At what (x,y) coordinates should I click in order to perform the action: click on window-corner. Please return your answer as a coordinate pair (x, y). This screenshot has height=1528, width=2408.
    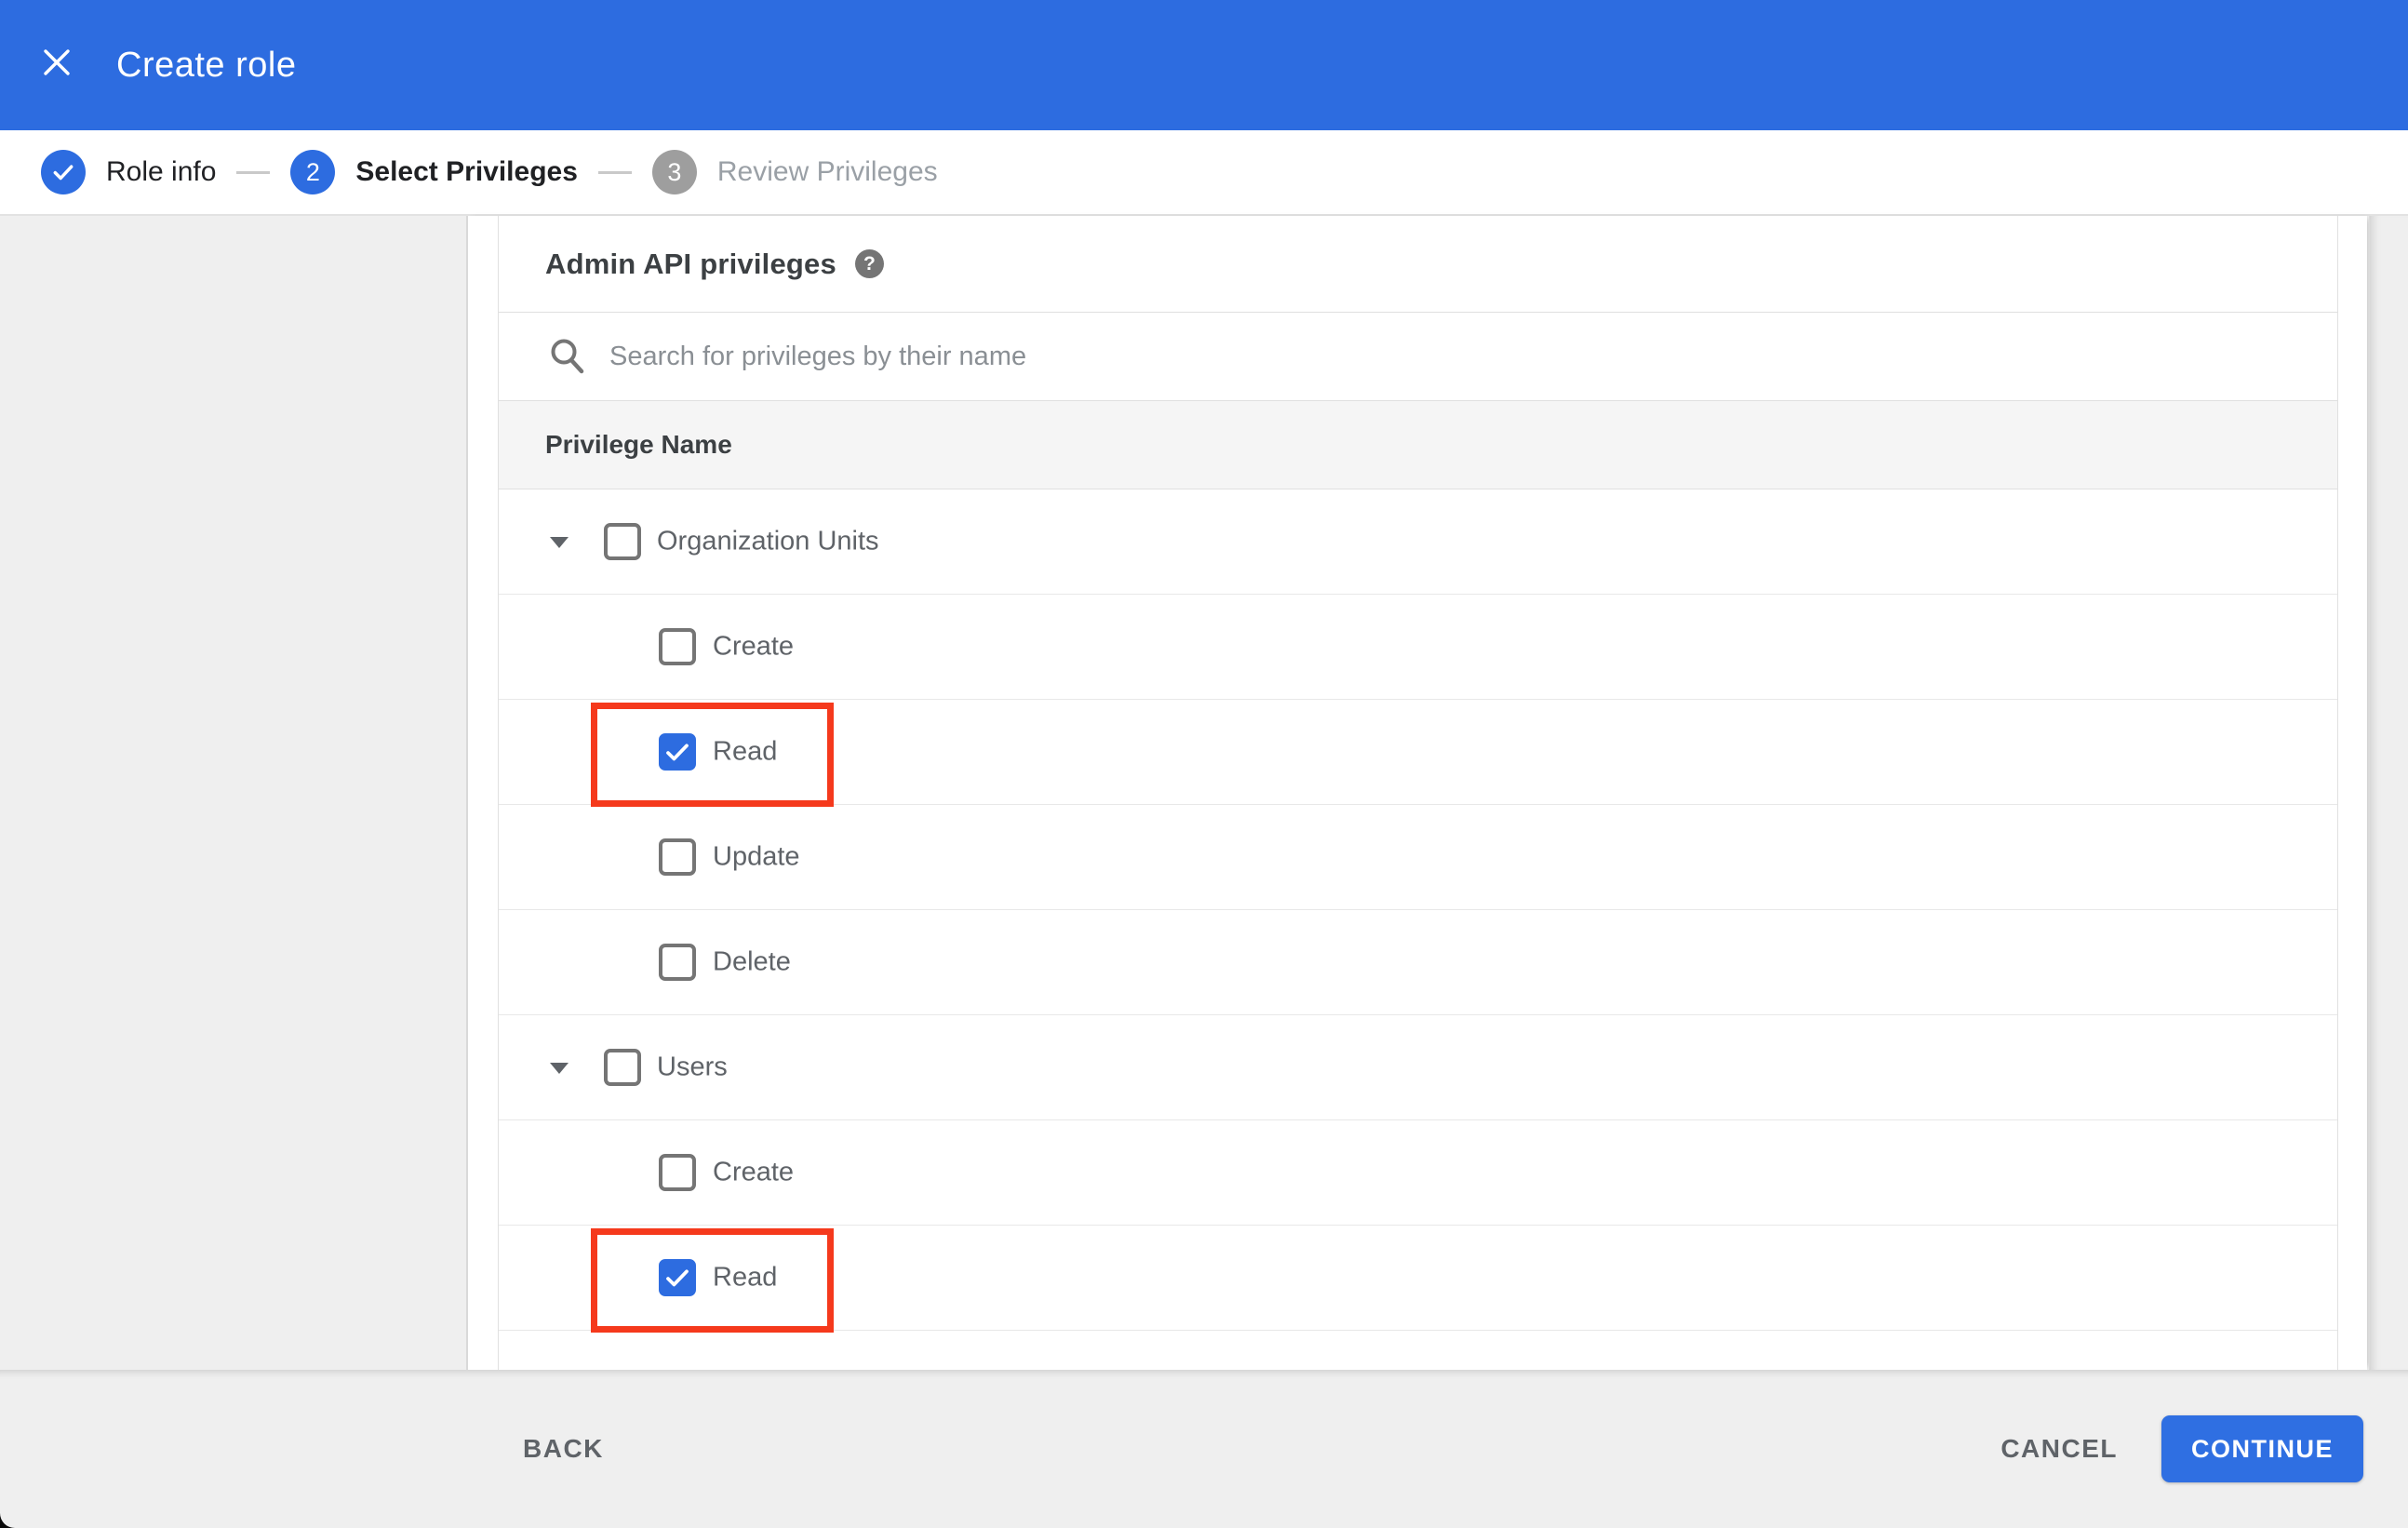
    Looking at the image, I should click on (9, 1520).